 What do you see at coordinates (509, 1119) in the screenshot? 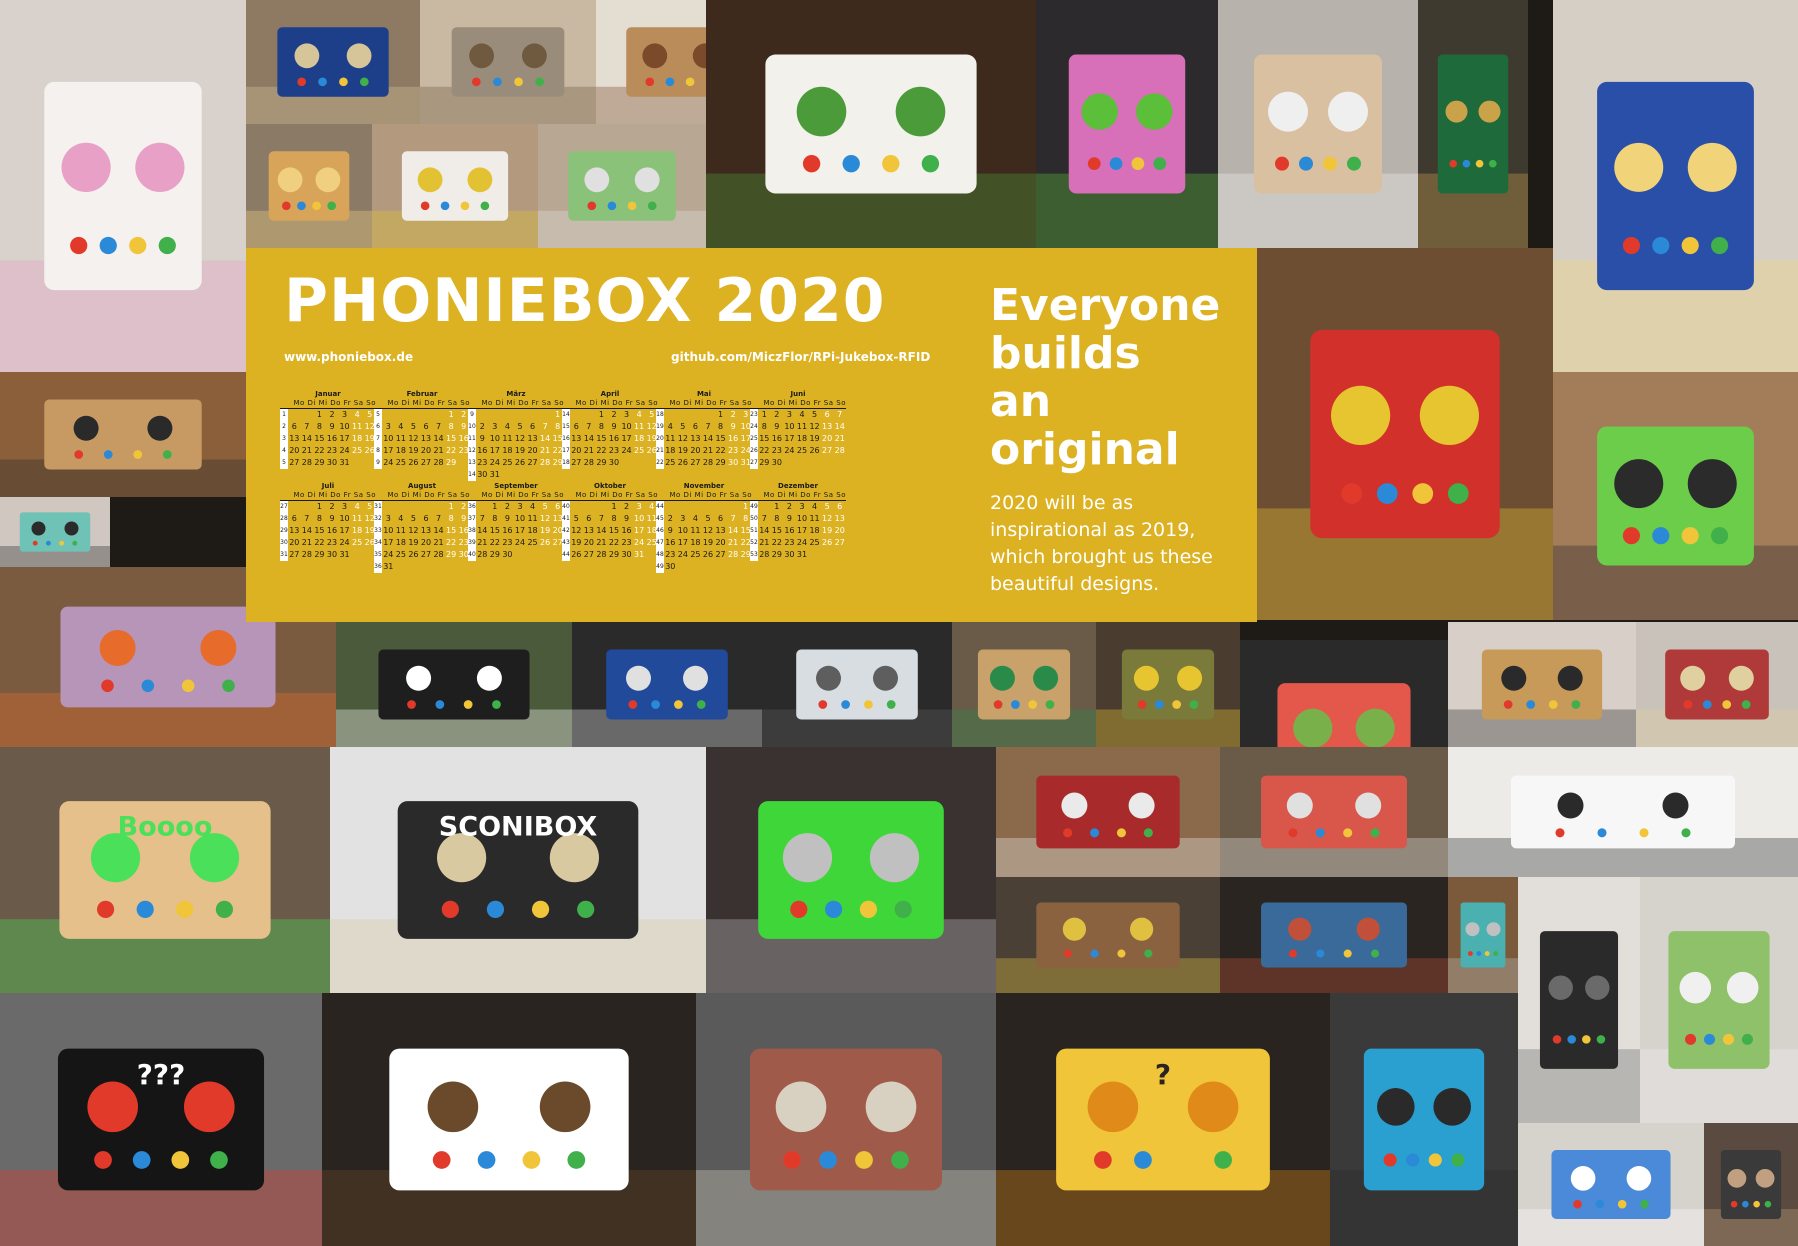
I see `owl-box-photo` at bounding box center [509, 1119].